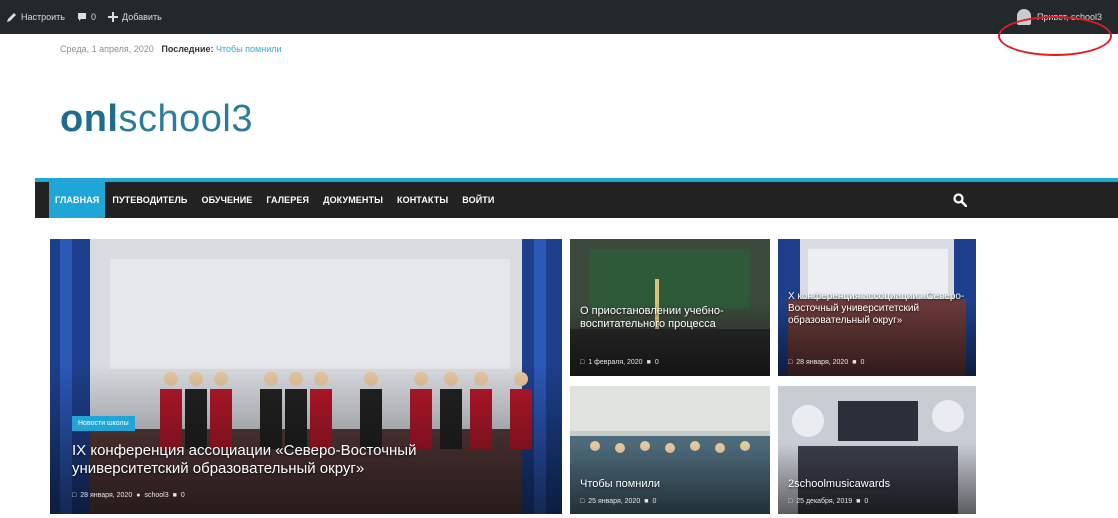  I want to click on post-title: Чтобы помнили, so click(672, 484).